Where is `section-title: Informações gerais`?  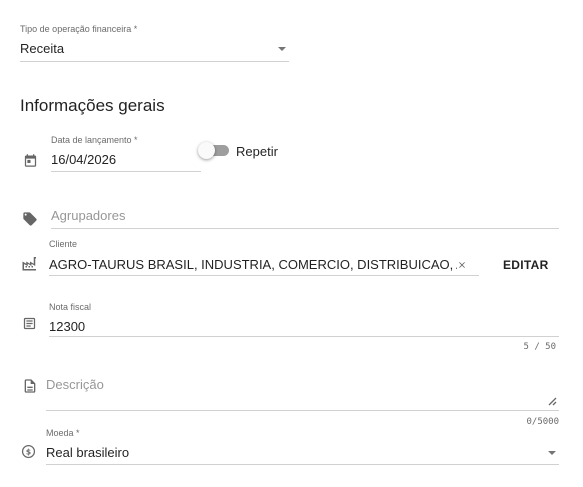
section-title: Informações gerais is located at coordinates (92, 105).